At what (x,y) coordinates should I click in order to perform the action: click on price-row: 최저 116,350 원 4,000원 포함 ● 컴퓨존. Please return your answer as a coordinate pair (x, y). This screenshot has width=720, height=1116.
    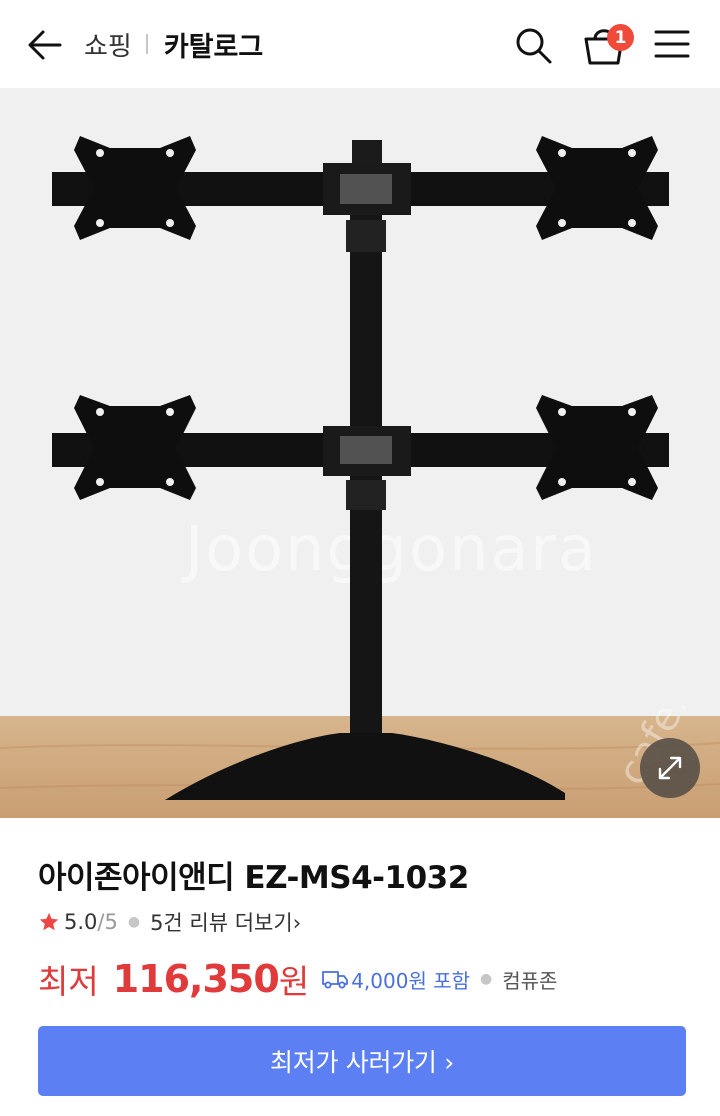
    Looking at the image, I should click on (297, 979).